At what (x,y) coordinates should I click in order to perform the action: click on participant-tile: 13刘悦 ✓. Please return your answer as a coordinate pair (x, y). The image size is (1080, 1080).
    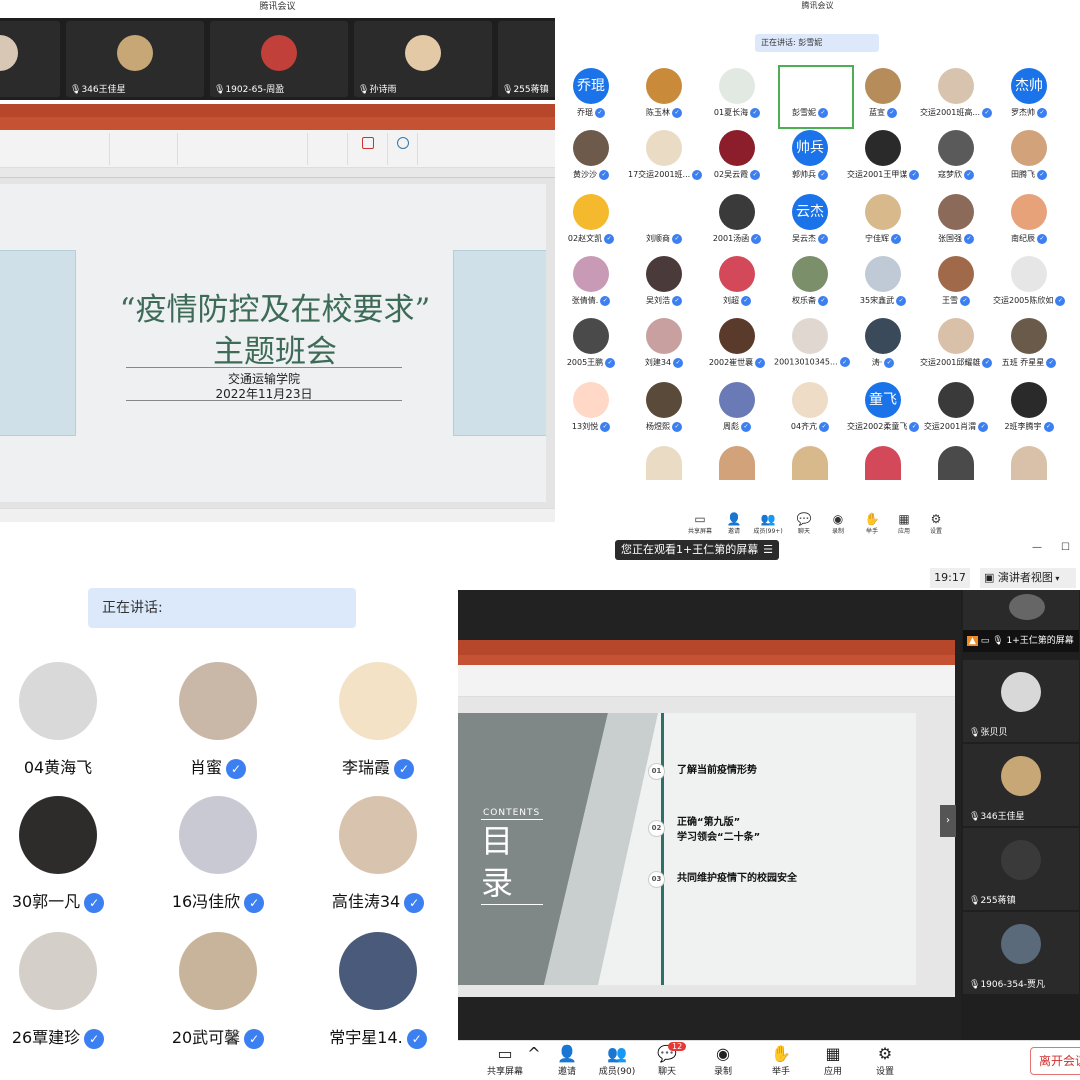
    Looking at the image, I should click on (591, 413).